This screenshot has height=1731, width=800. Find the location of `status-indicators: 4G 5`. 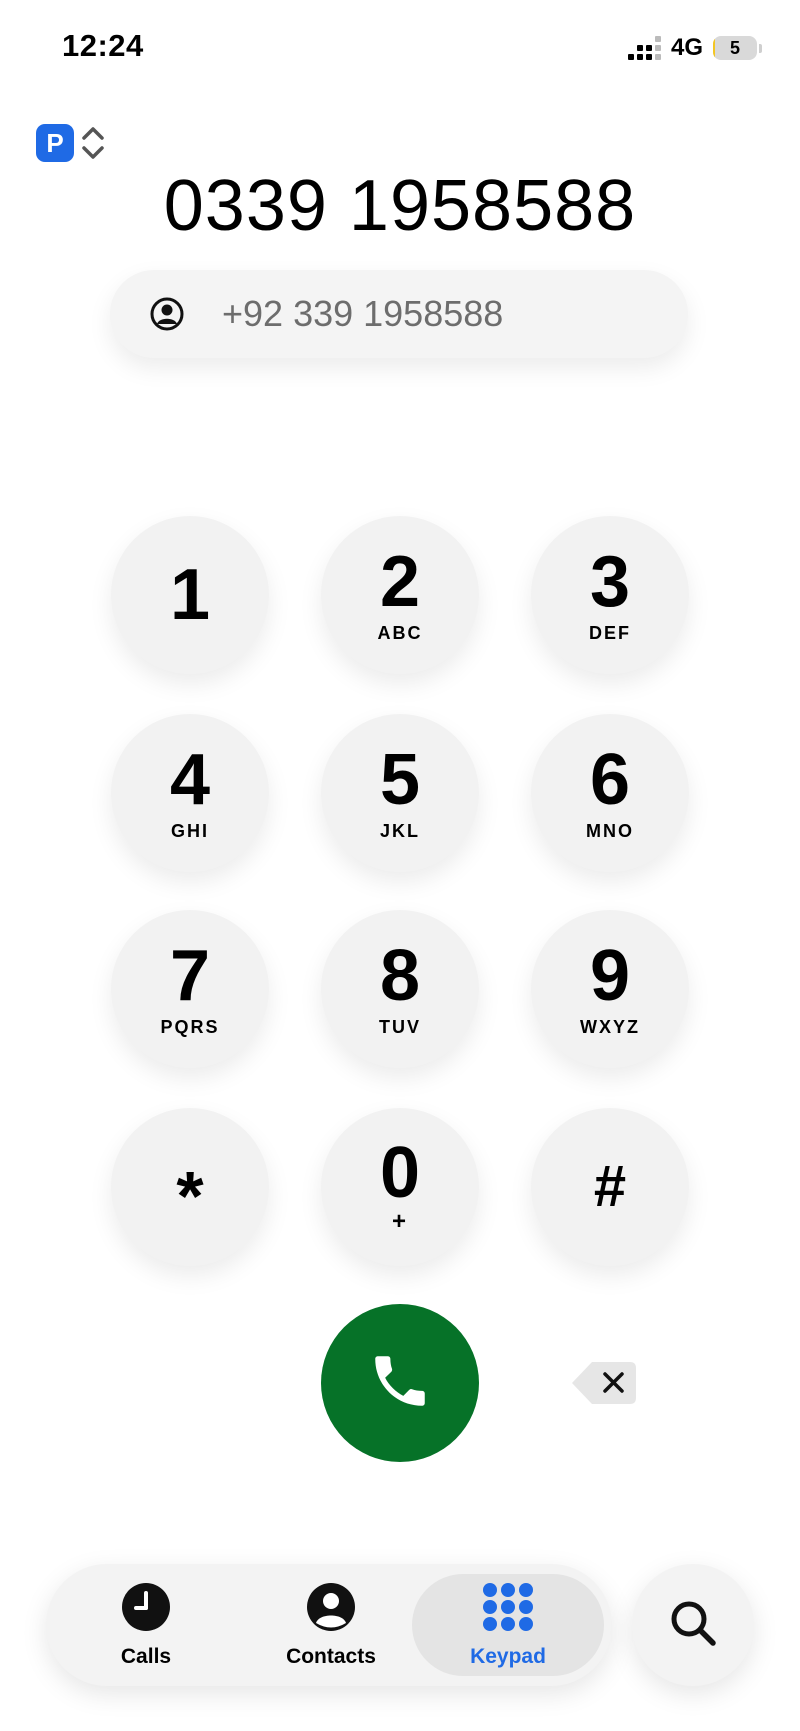

status-indicators: 4G 5 is located at coordinates (694, 48).